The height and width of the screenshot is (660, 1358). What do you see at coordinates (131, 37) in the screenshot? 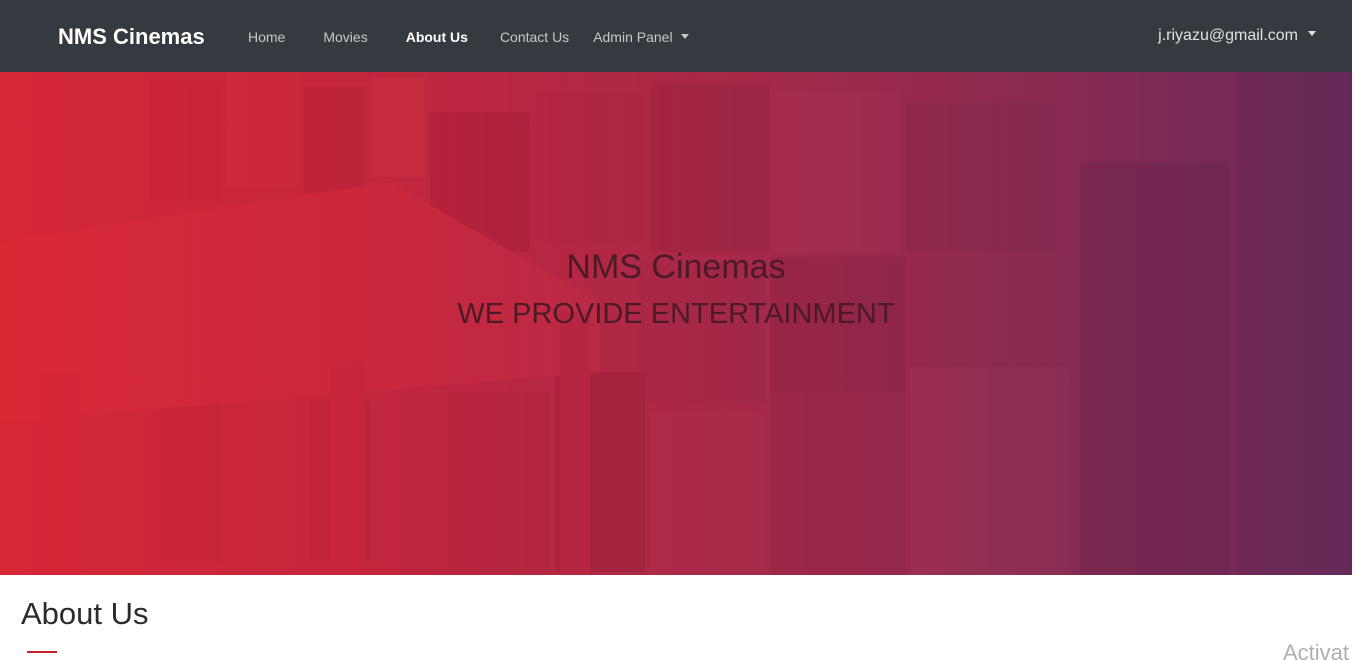
I see `brand-link: NMS Cinemas` at bounding box center [131, 37].